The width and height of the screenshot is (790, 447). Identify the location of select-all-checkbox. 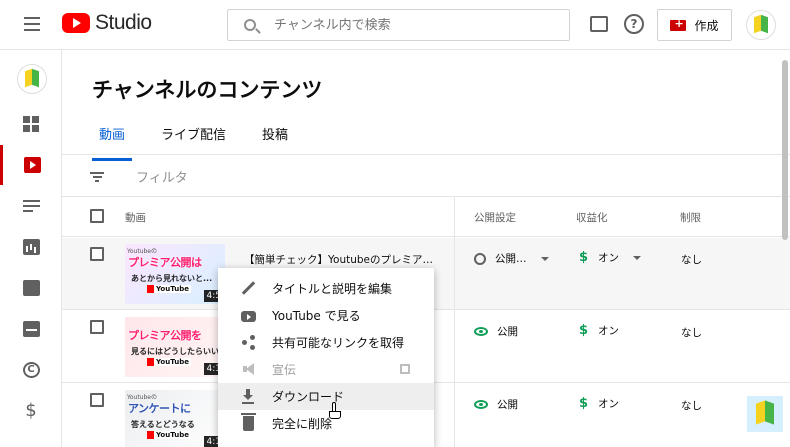
(97, 216).